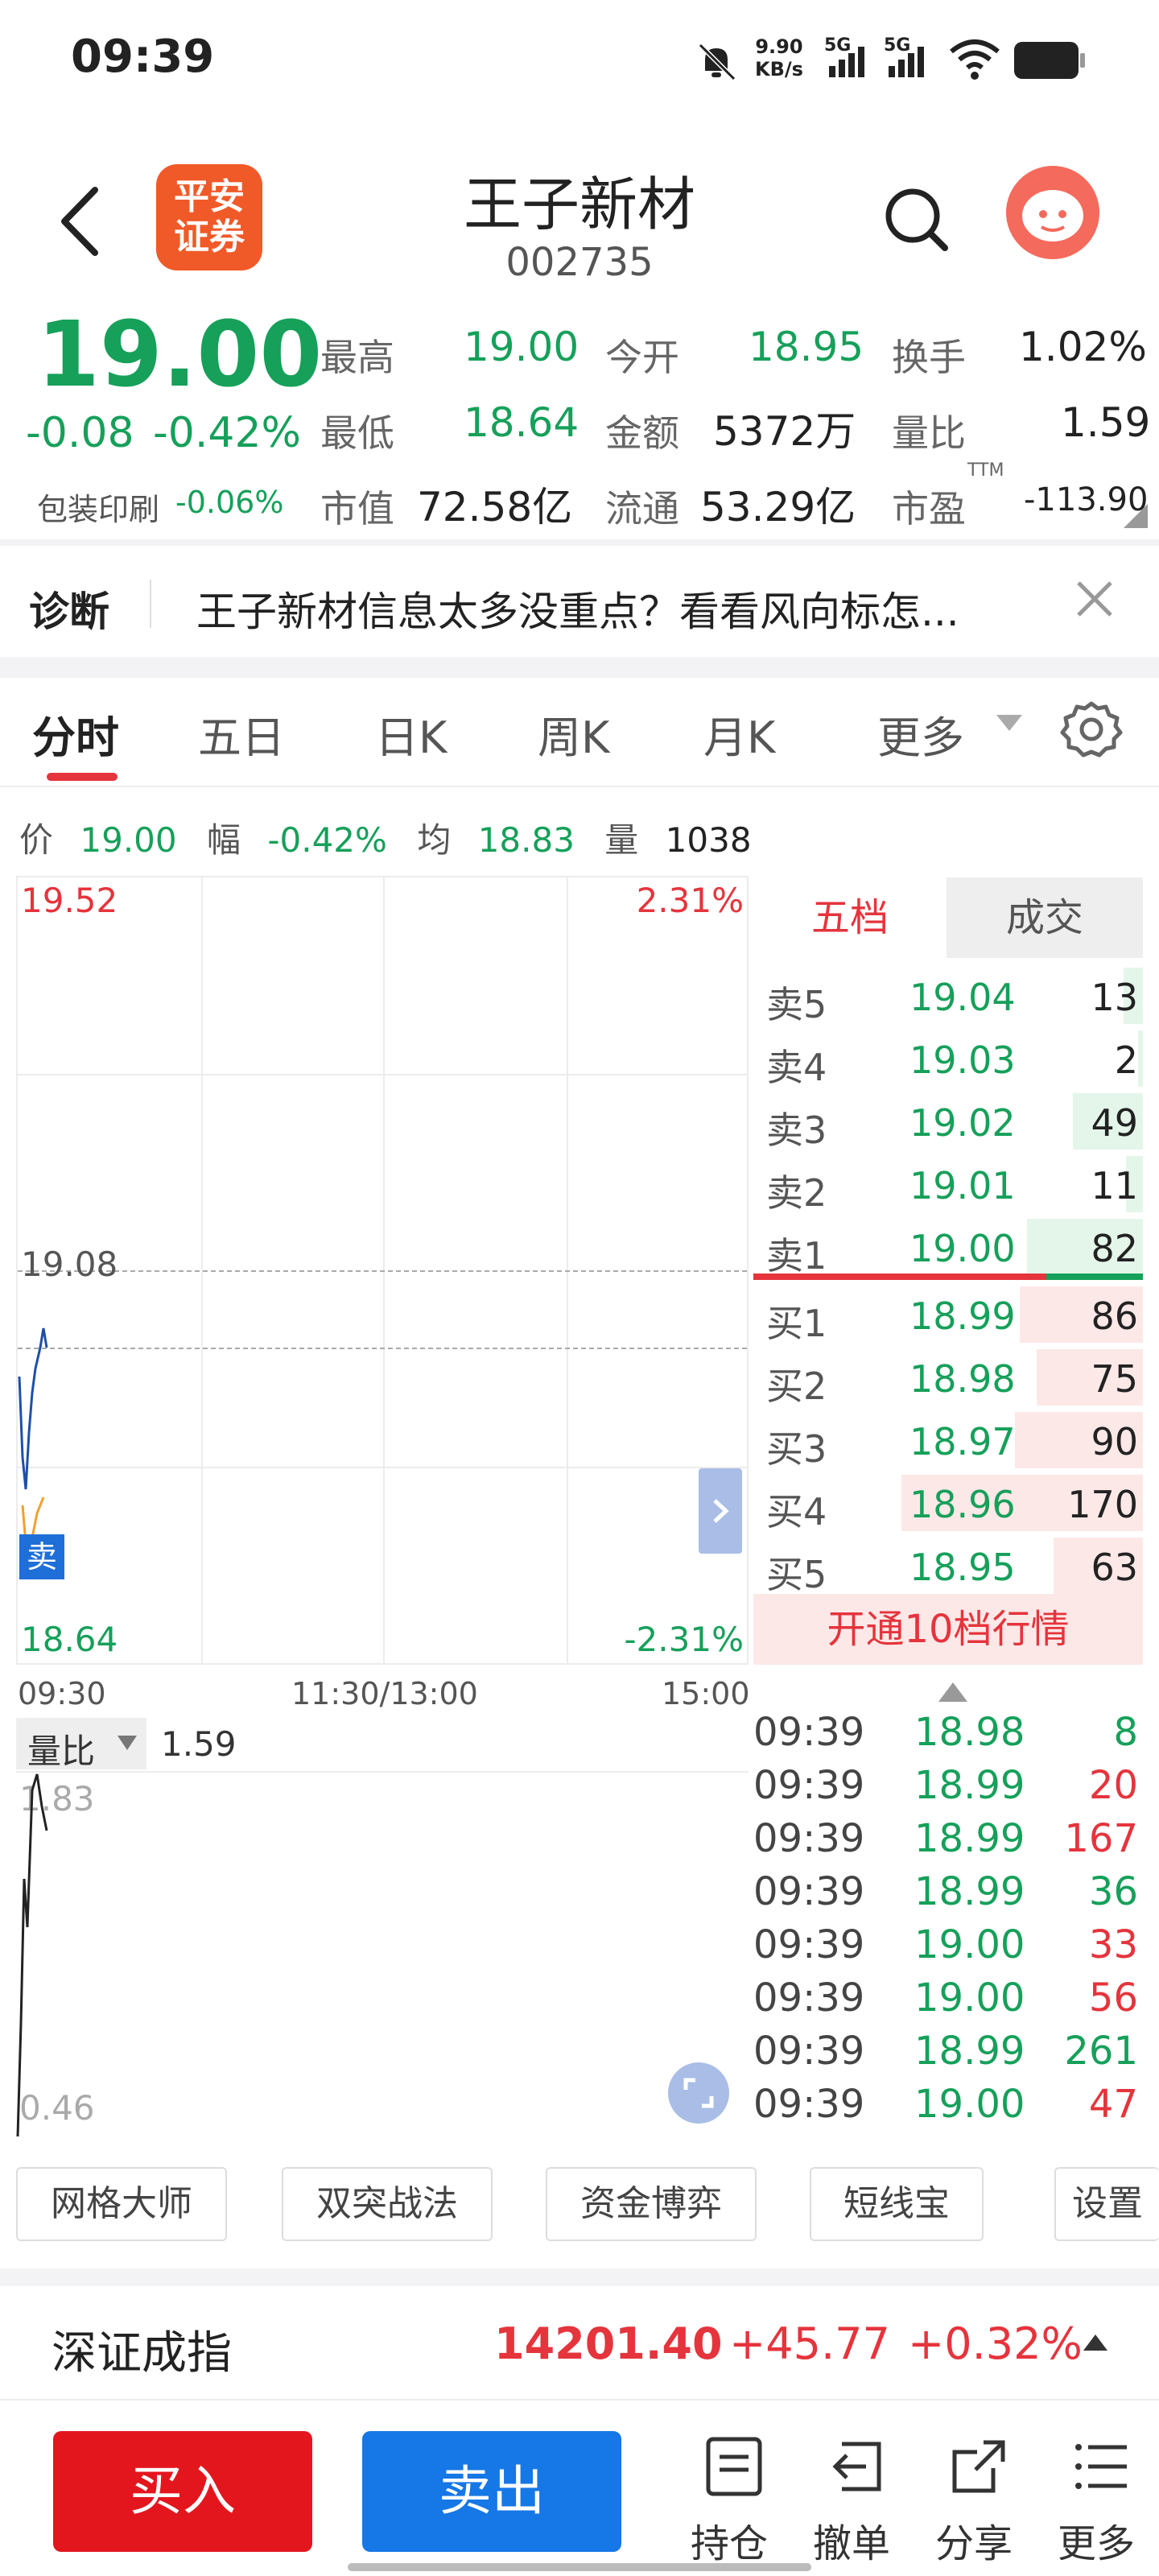 The image size is (1159, 2576). I want to click on assistant-avatar-icon, so click(1052, 212).